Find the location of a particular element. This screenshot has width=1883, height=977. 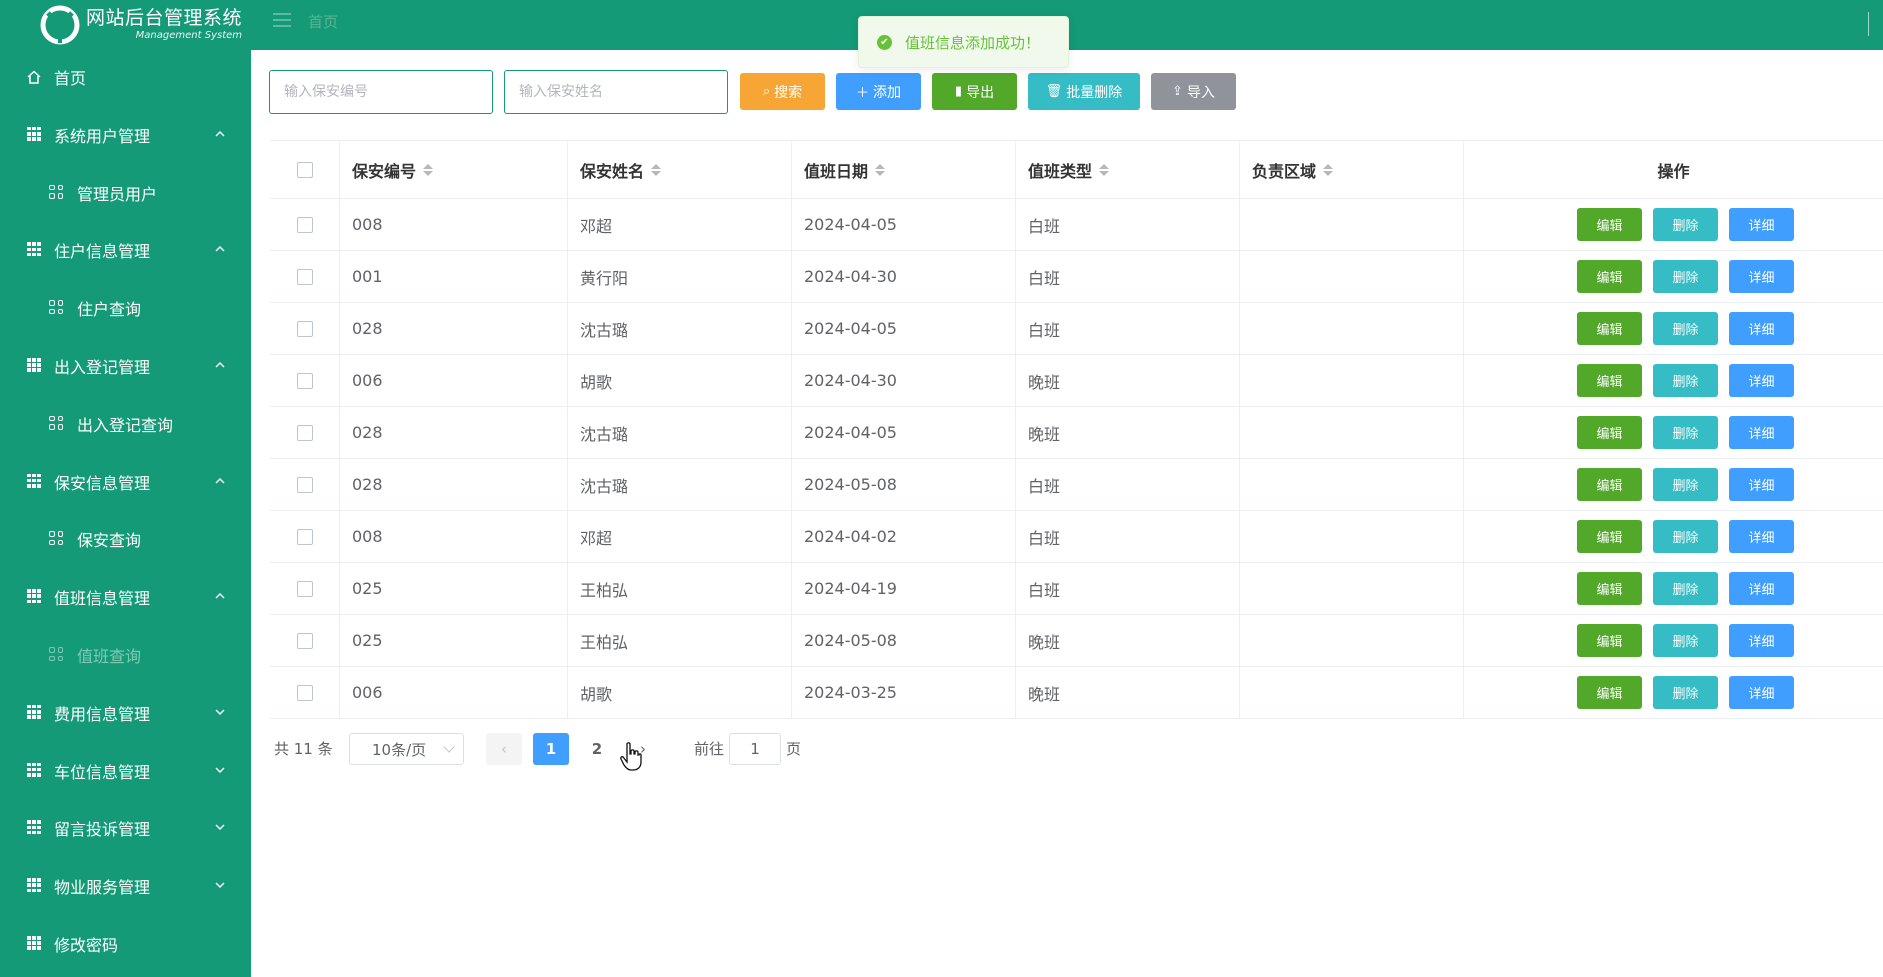

sidebar-item-8: 保安查询 is located at coordinates (125, 538).